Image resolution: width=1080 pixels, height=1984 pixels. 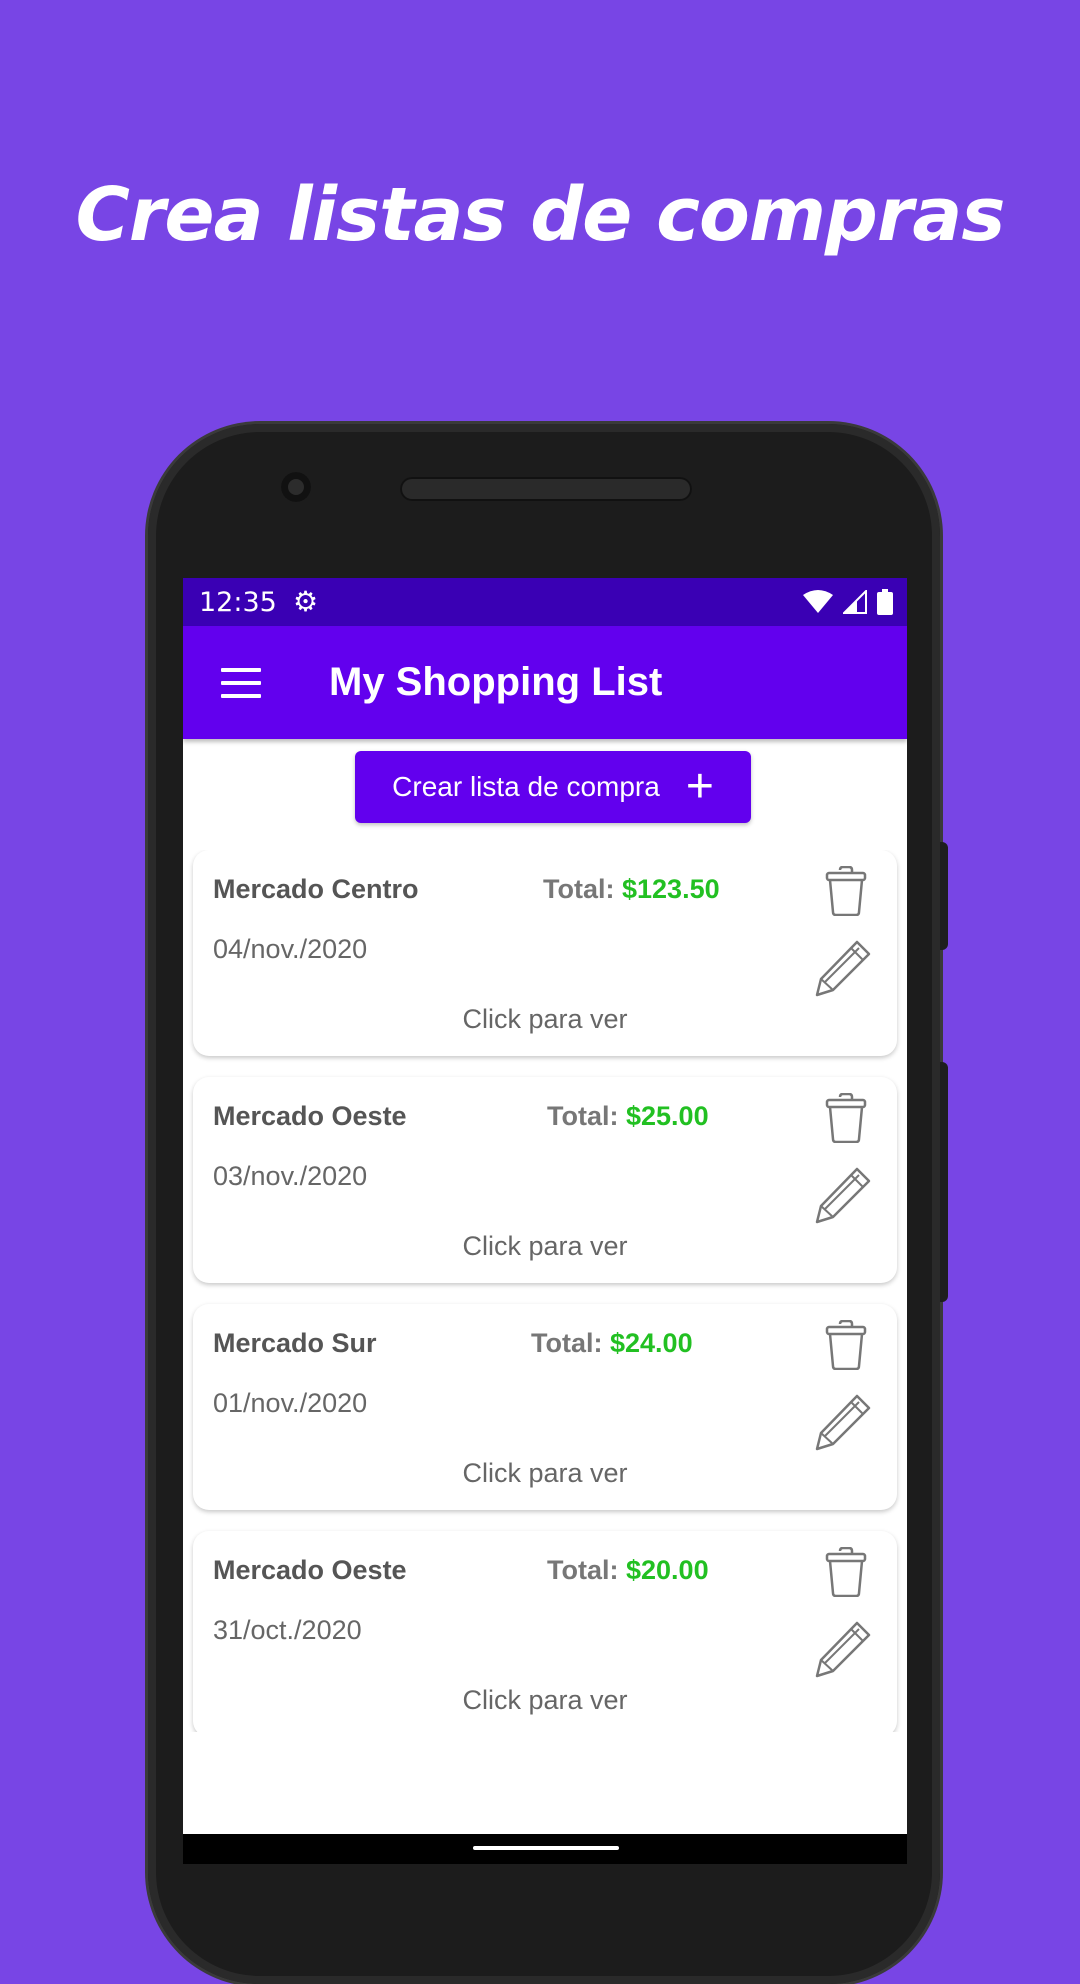 What do you see at coordinates (651, 1343) in the screenshot?
I see `total-amount: $24.00` at bounding box center [651, 1343].